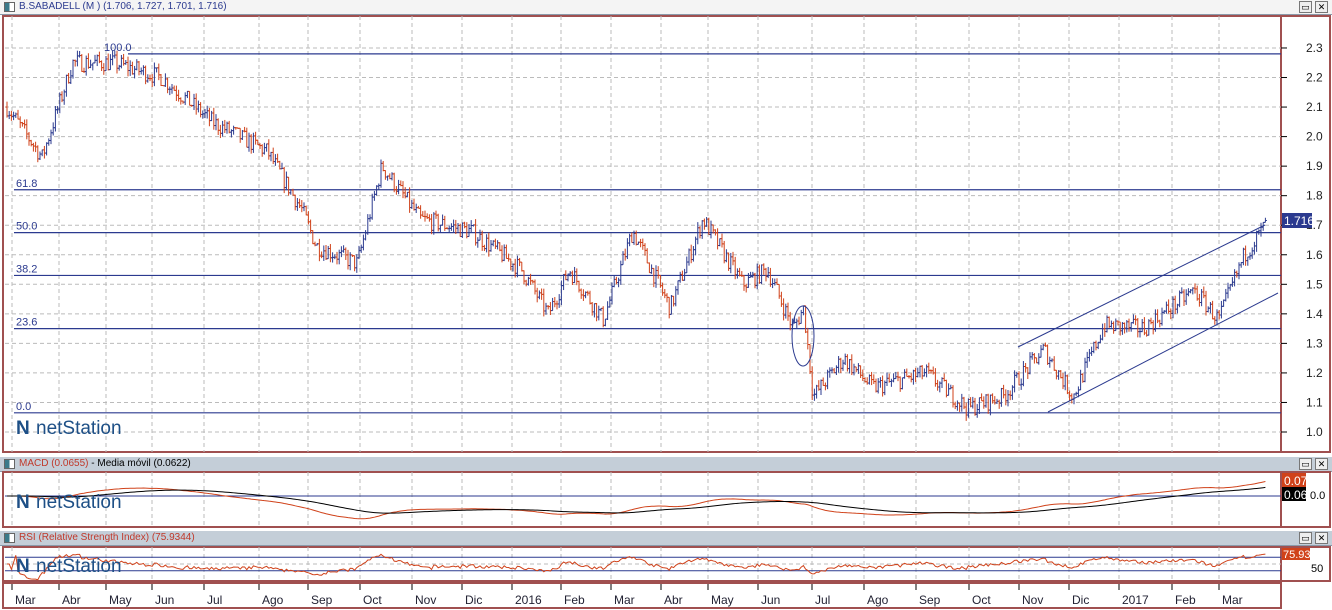 Image resolution: width=1332 pixels, height=610 pixels. What do you see at coordinates (1314, 255) in the screenshot?
I see `y-tick-label: 1.6` at bounding box center [1314, 255].